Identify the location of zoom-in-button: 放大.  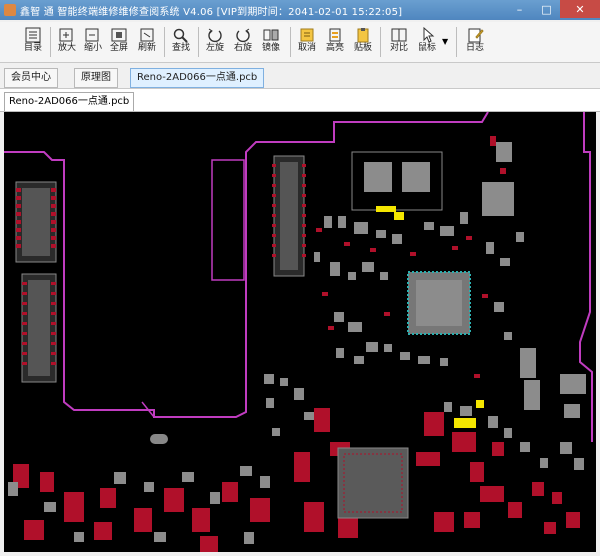
(67, 42).